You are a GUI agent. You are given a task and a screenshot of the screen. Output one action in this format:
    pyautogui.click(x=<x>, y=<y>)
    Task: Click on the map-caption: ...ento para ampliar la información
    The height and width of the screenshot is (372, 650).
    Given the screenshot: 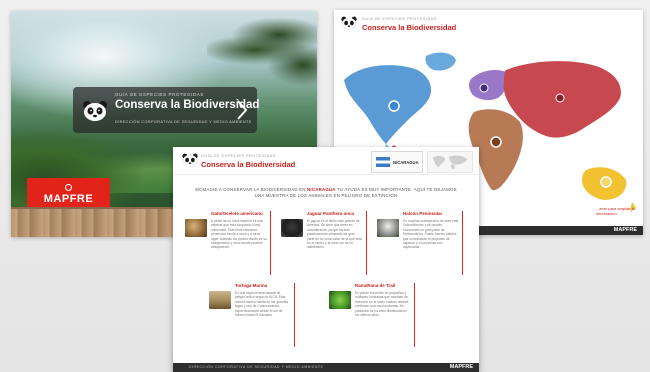 What is the action you would take?
    pyautogui.click(x=615, y=211)
    